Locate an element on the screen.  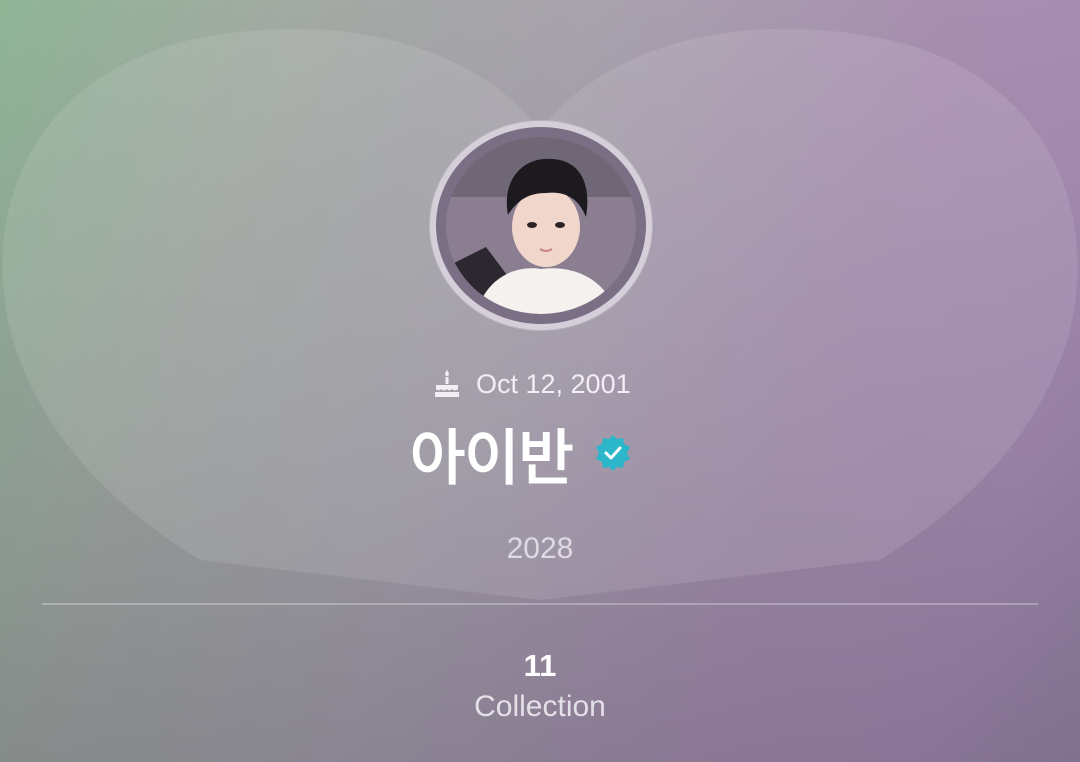
collection-count: 11 is located at coordinates (540, 666).